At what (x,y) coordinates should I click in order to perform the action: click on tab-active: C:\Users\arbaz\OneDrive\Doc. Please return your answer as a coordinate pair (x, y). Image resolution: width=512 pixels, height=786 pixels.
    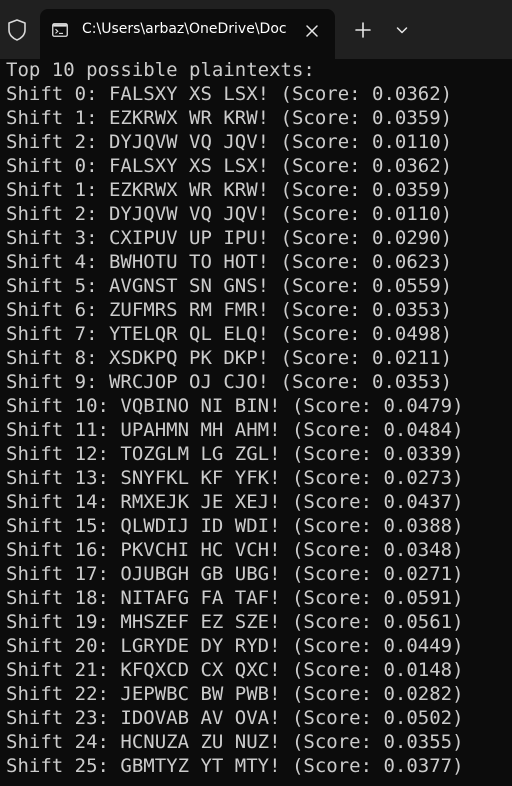
    Looking at the image, I should click on (187, 34).